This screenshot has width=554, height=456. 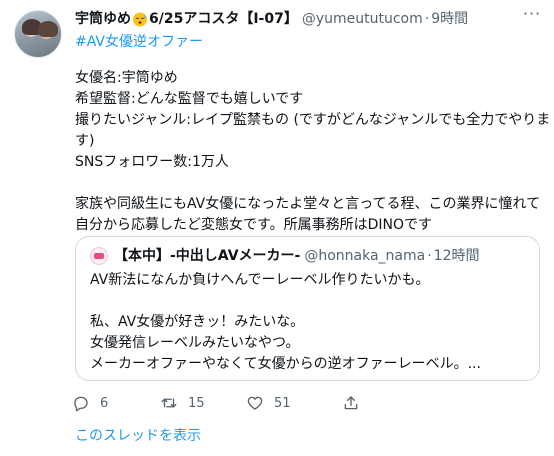 I want to click on tweet-text-line: 自分から応募したど変態女です。所属事務所はDINOです, so click(x=253, y=225).